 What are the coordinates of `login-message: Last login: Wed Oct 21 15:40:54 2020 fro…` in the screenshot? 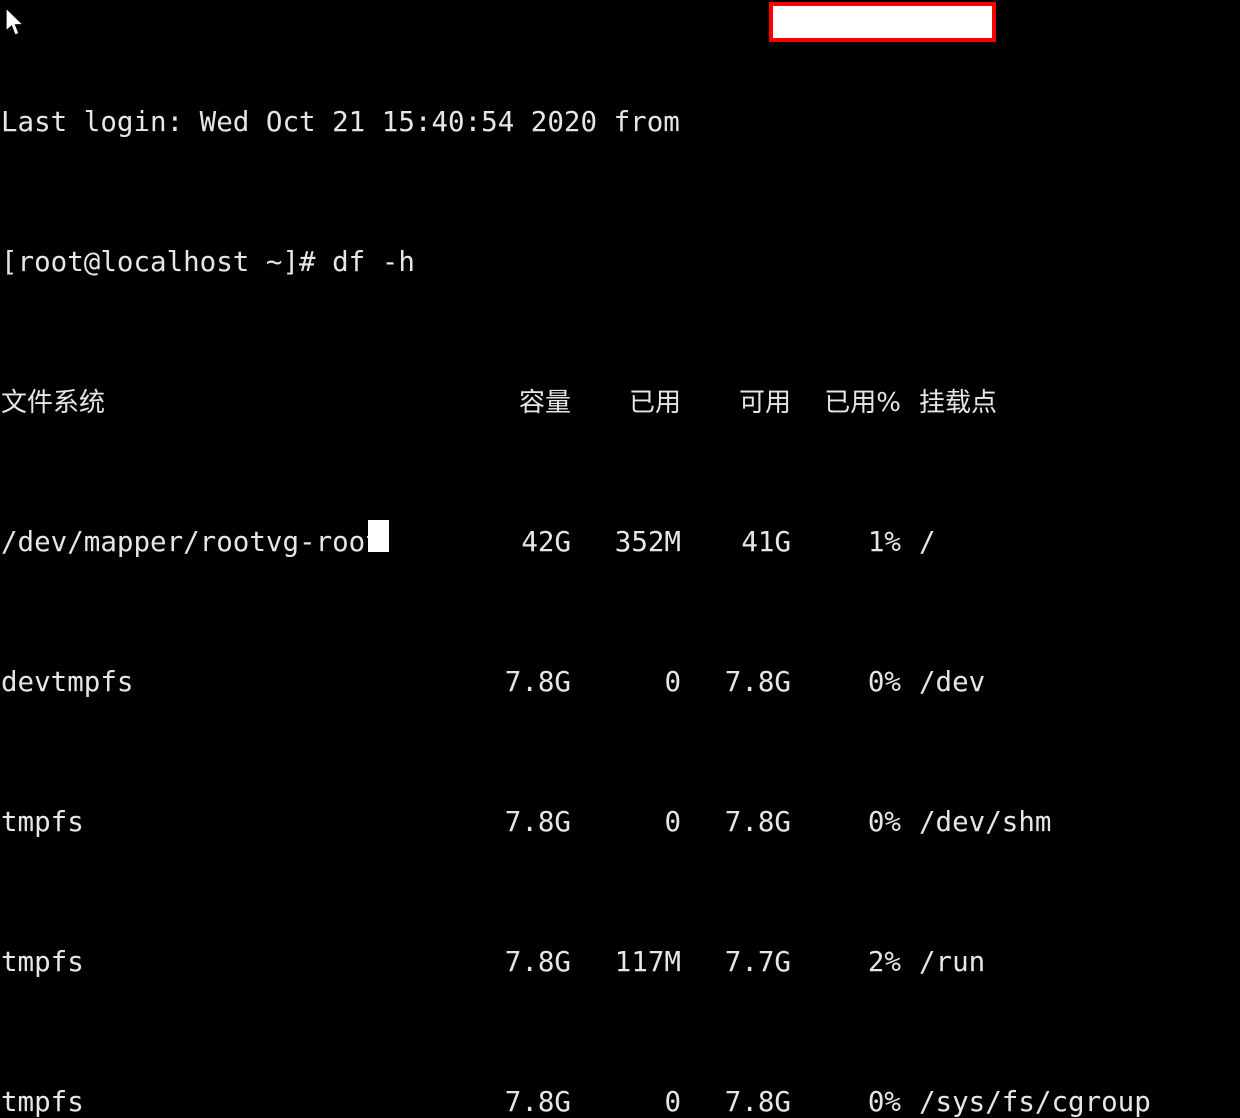 It's located at (349, 122).